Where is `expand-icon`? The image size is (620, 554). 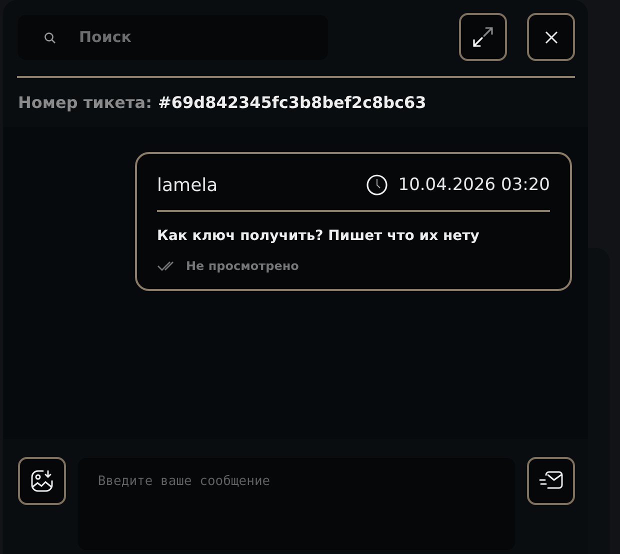 expand-icon is located at coordinates (483, 37).